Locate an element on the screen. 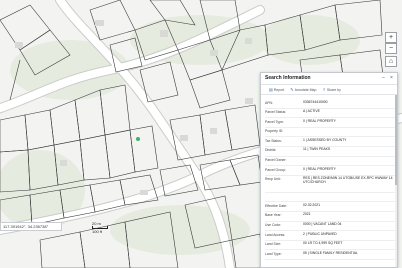 The image size is (402, 268). row-value: 02.02.2021 is located at coordinates (311, 204).